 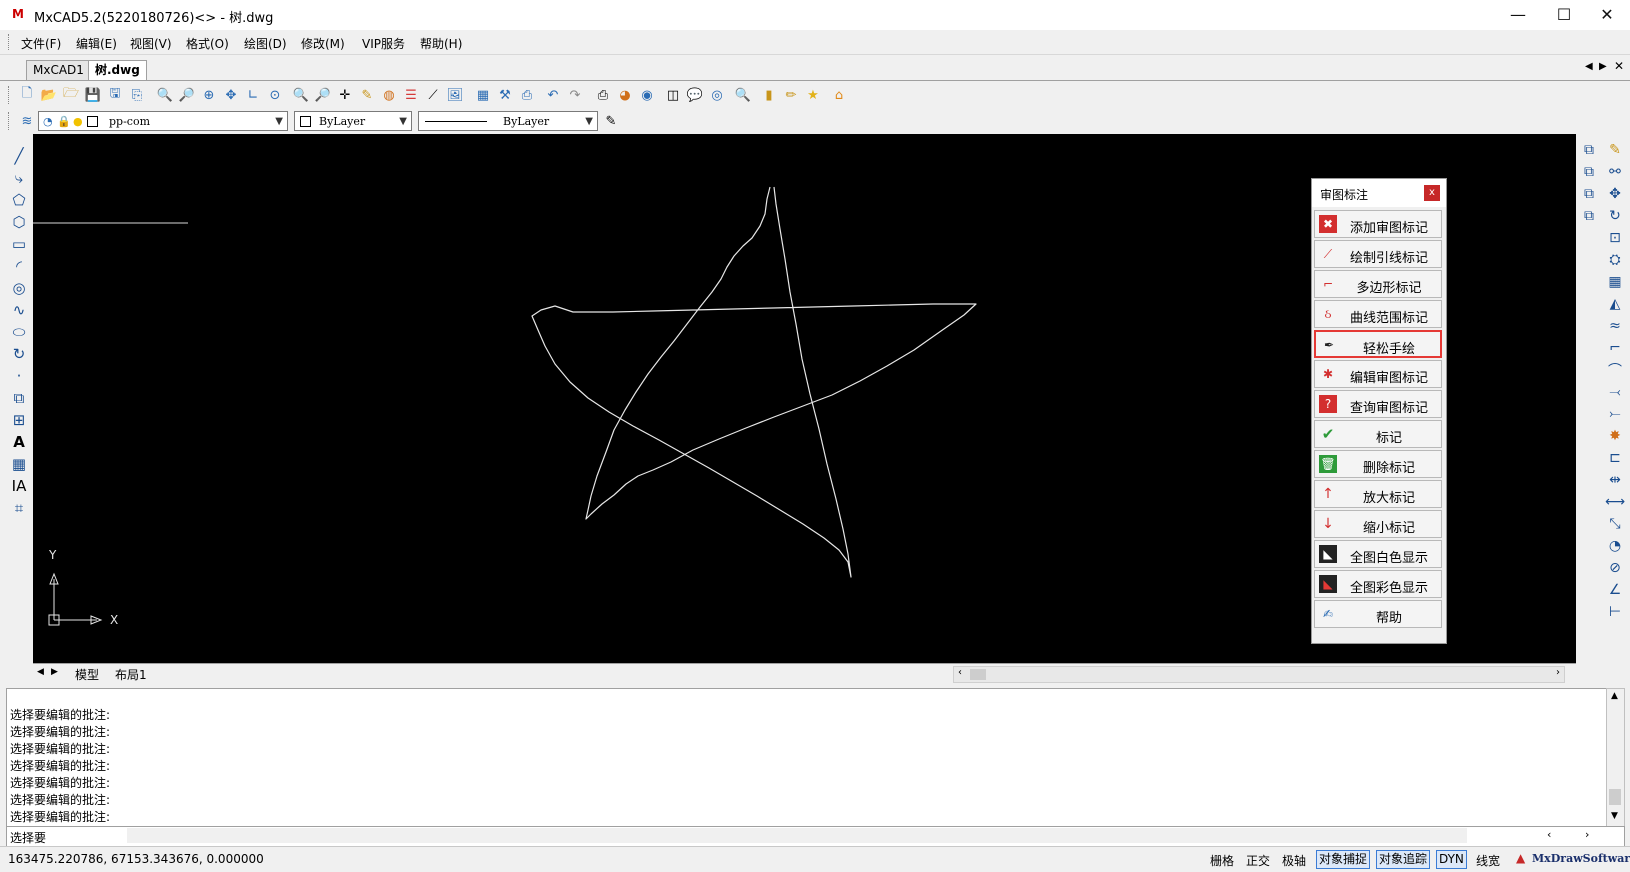 What do you see at coordinates (1615, 282) in the screenshot?
I see `array-icon: ▦` at bounding box center [1615, 282].